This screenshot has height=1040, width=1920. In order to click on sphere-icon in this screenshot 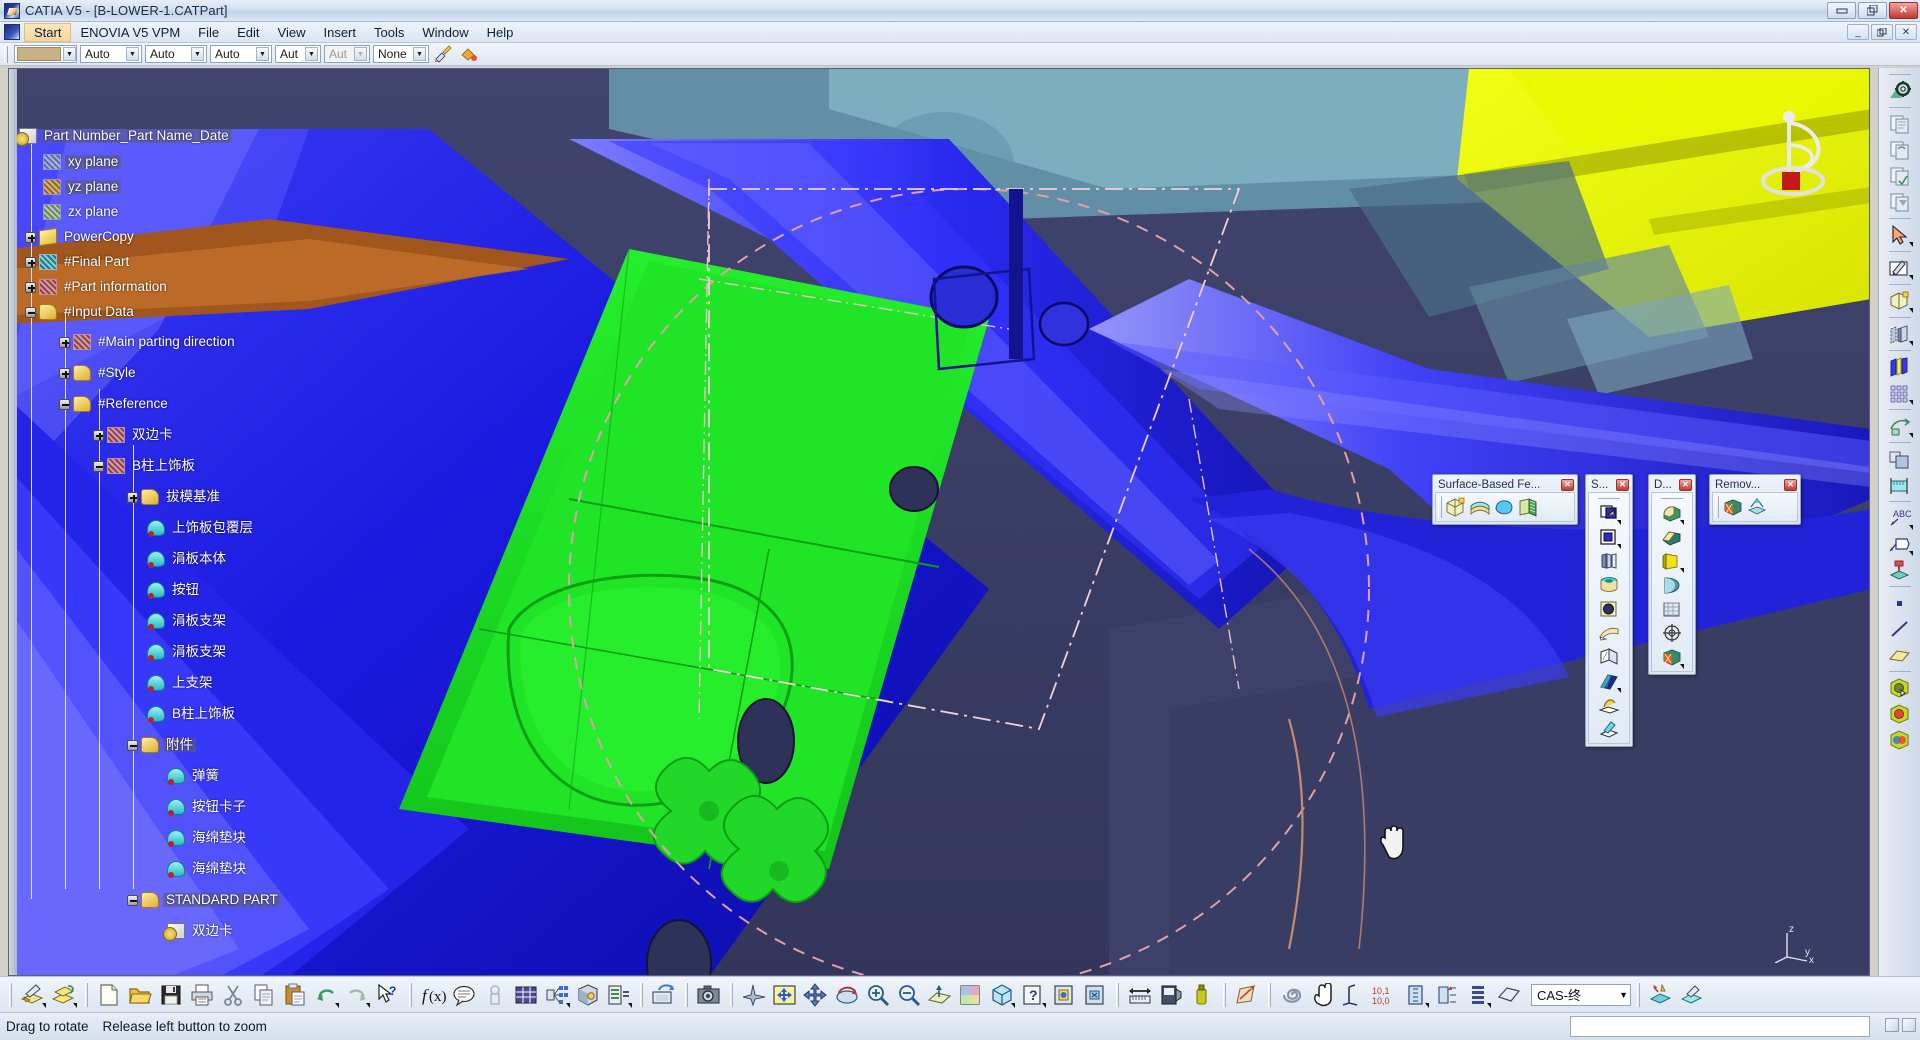, I will do `click(1609, 561)`.